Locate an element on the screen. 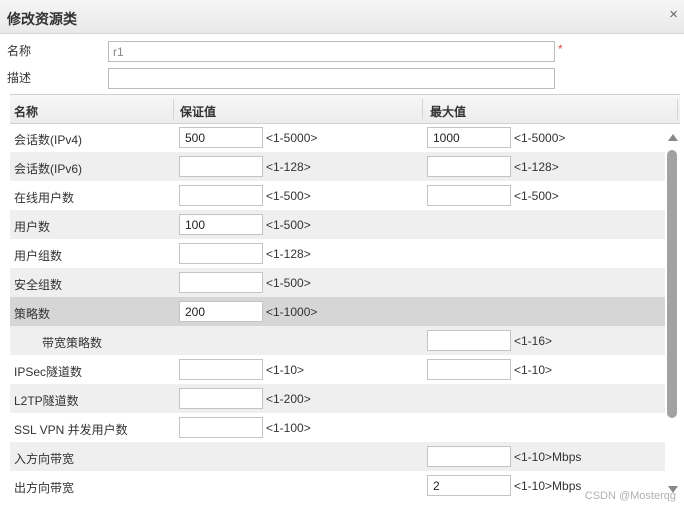  max-range: <1-16> is located at coordinates (533, 341).